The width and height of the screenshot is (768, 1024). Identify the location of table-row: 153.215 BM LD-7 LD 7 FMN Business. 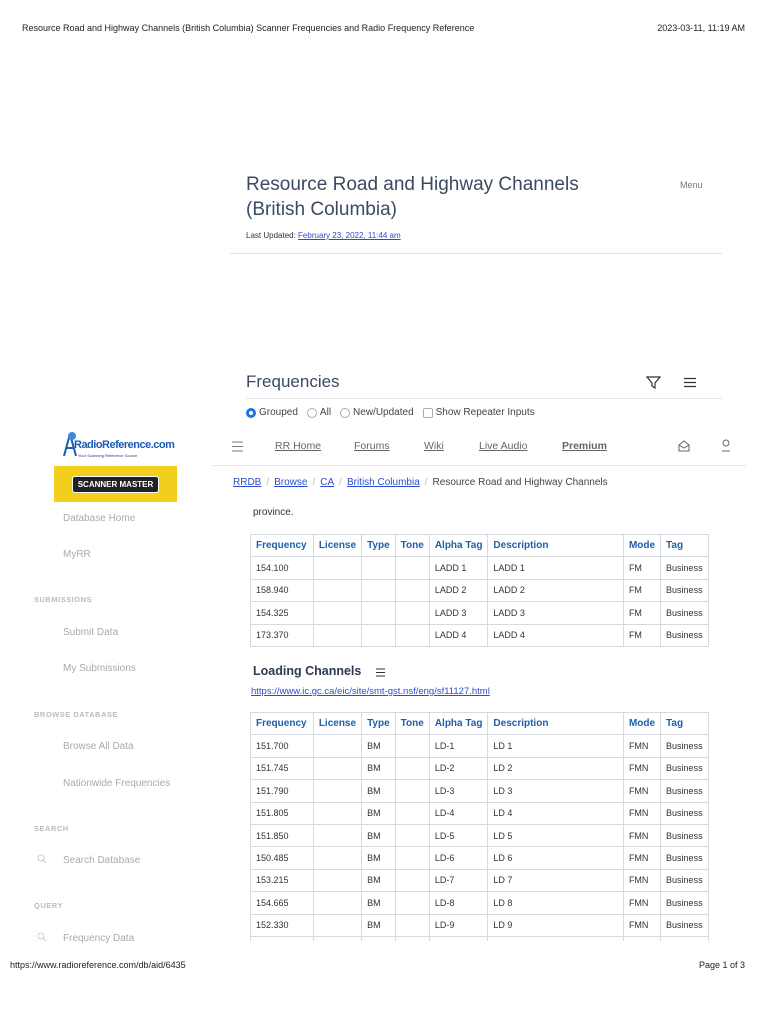
(479, 880).